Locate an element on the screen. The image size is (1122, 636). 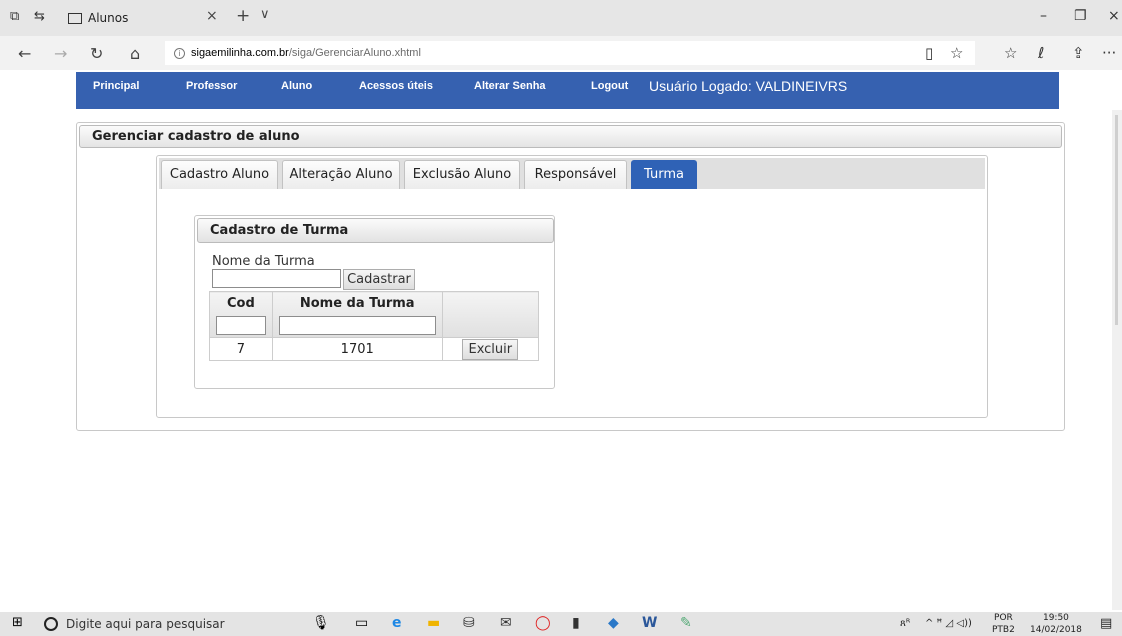
cell-nome: 1701 is located at coordinates (357, 349).